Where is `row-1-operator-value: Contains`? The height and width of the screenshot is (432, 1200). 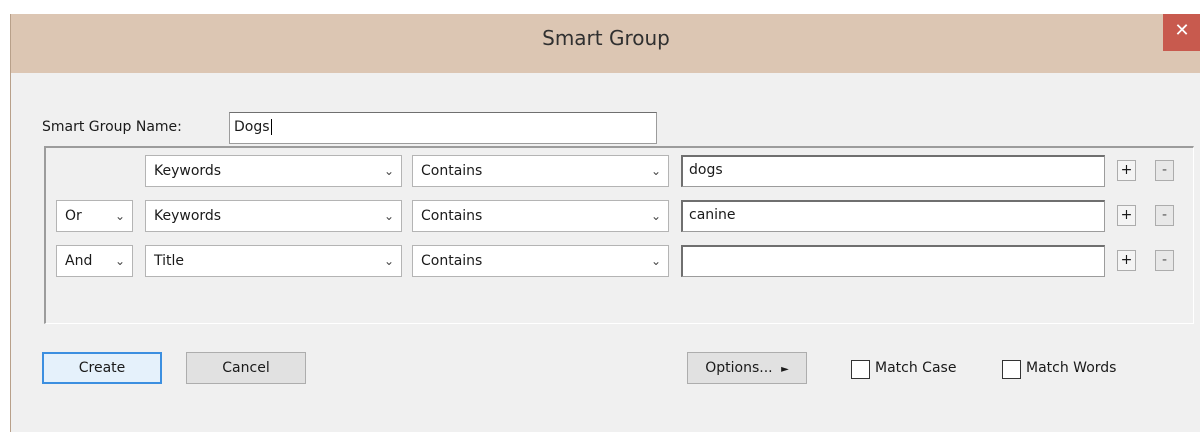 row-1-operator-value: Contains is located at coordinates (452, 171).